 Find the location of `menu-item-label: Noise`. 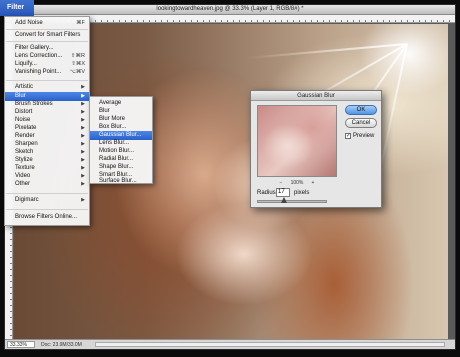

menu-item-label: Noise is located at coordinates (23, 120).